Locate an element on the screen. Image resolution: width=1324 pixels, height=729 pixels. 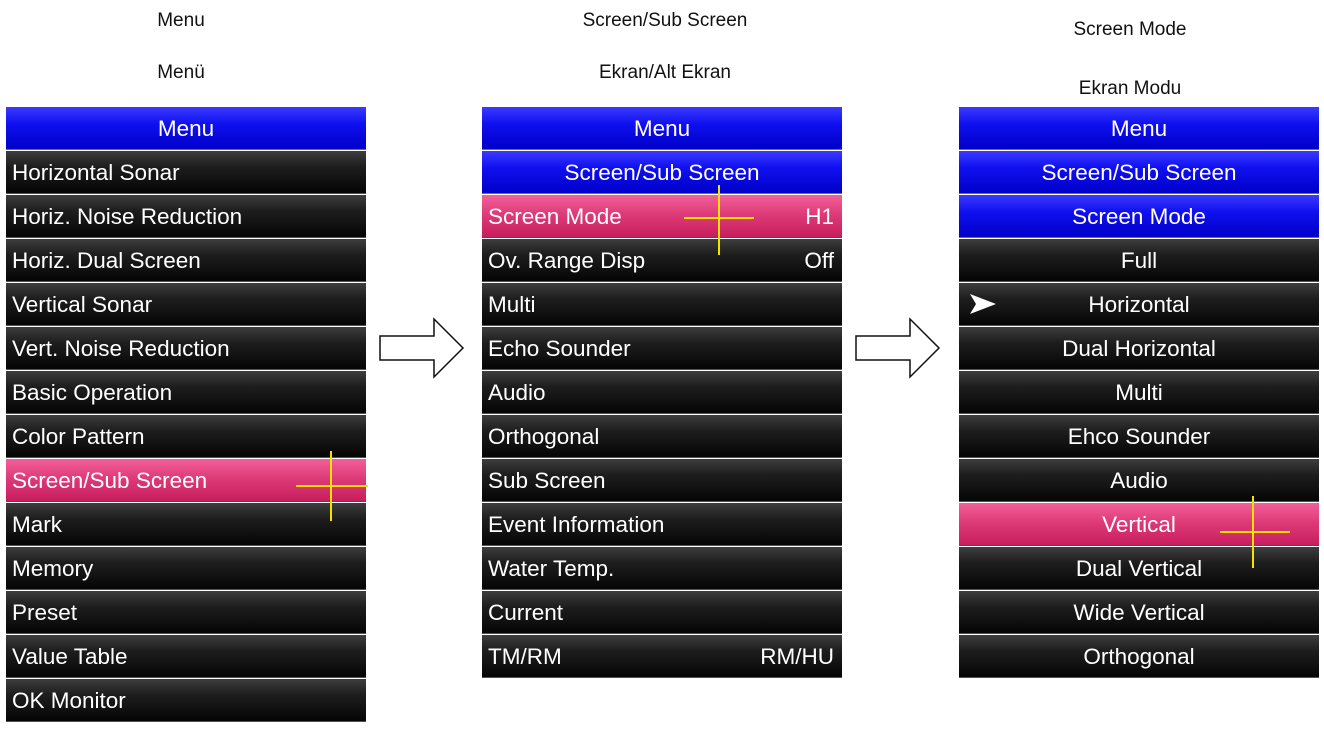
menu-item-label: Current is located at coordinates (526, 612).